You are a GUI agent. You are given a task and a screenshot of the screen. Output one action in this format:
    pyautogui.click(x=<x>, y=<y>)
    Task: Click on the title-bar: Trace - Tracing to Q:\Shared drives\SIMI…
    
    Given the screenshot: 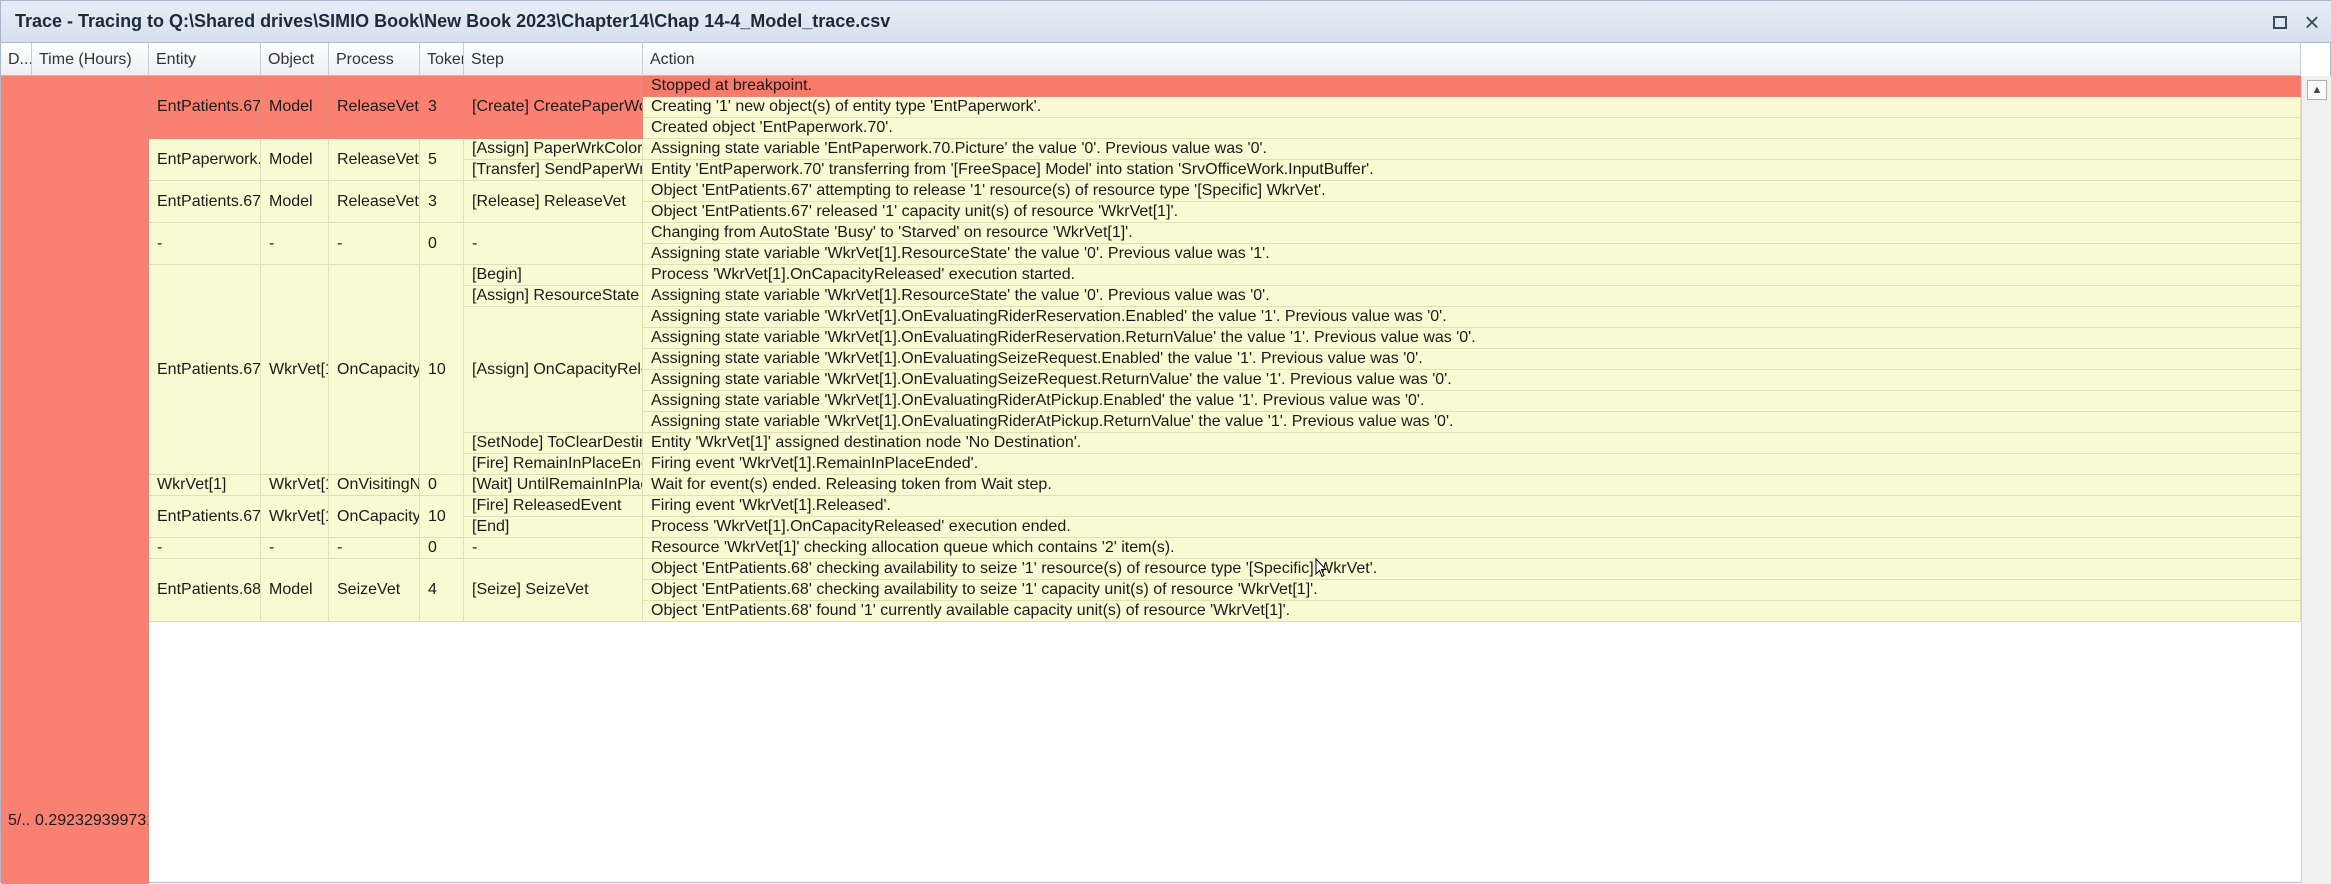 What is the action you would take?
    pyautogui.click(x=1166, y=22)
    